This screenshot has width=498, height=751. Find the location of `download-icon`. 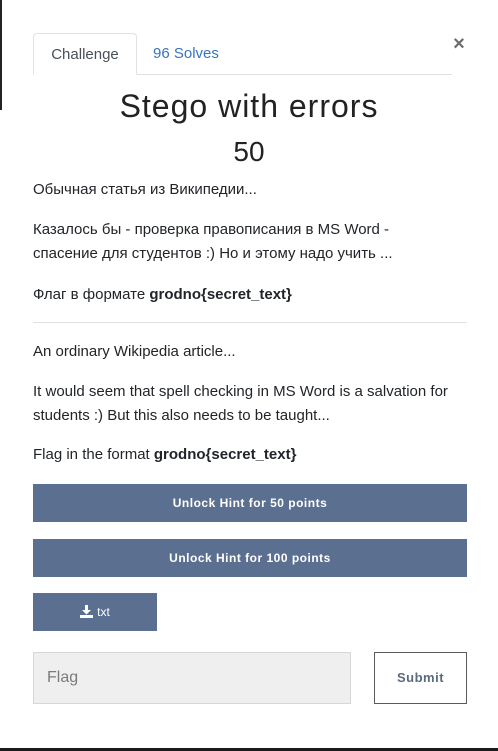

download-icon is located at coordinates (87, 611).